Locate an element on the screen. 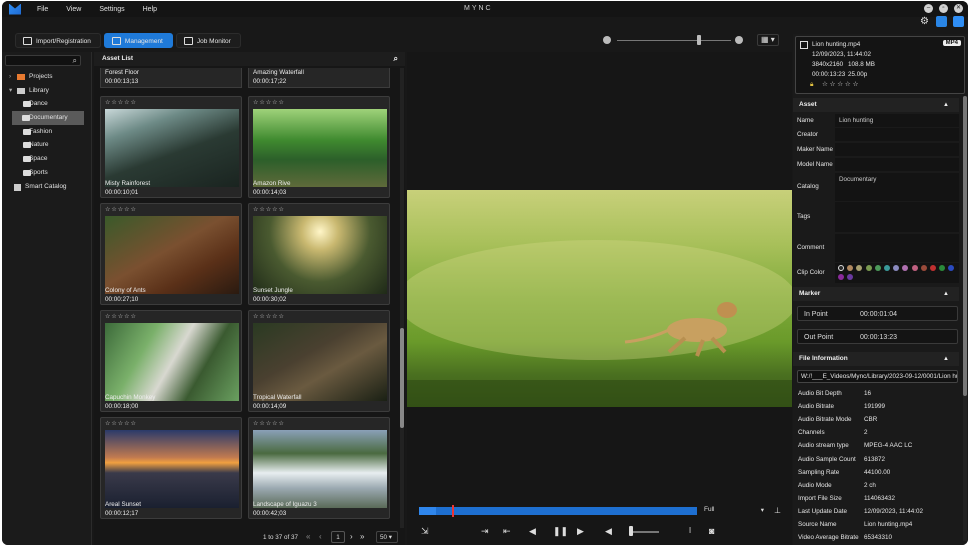 Image resolution: width=970 pixels, height=547 pixels. zoom-slider-handle is located at coordinates (699, 40).